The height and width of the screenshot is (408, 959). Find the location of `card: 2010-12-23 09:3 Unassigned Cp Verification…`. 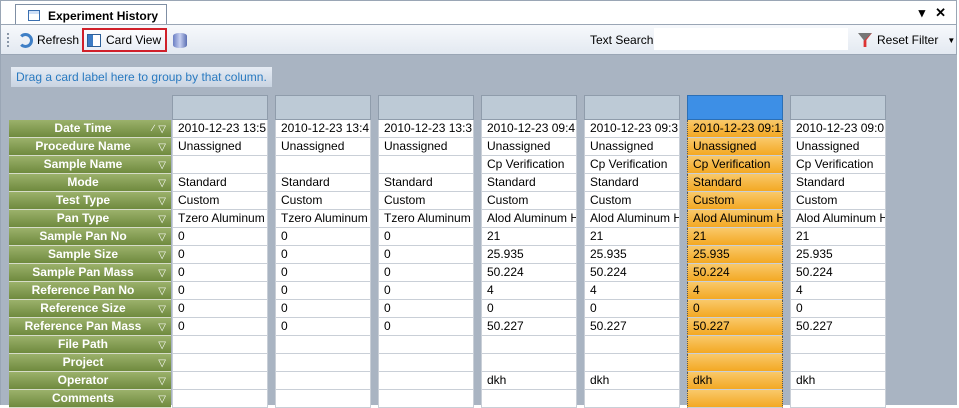

card: 2010-12-23 09:3 Unassigned Cp Verification… is located at coordinates (632, 251).